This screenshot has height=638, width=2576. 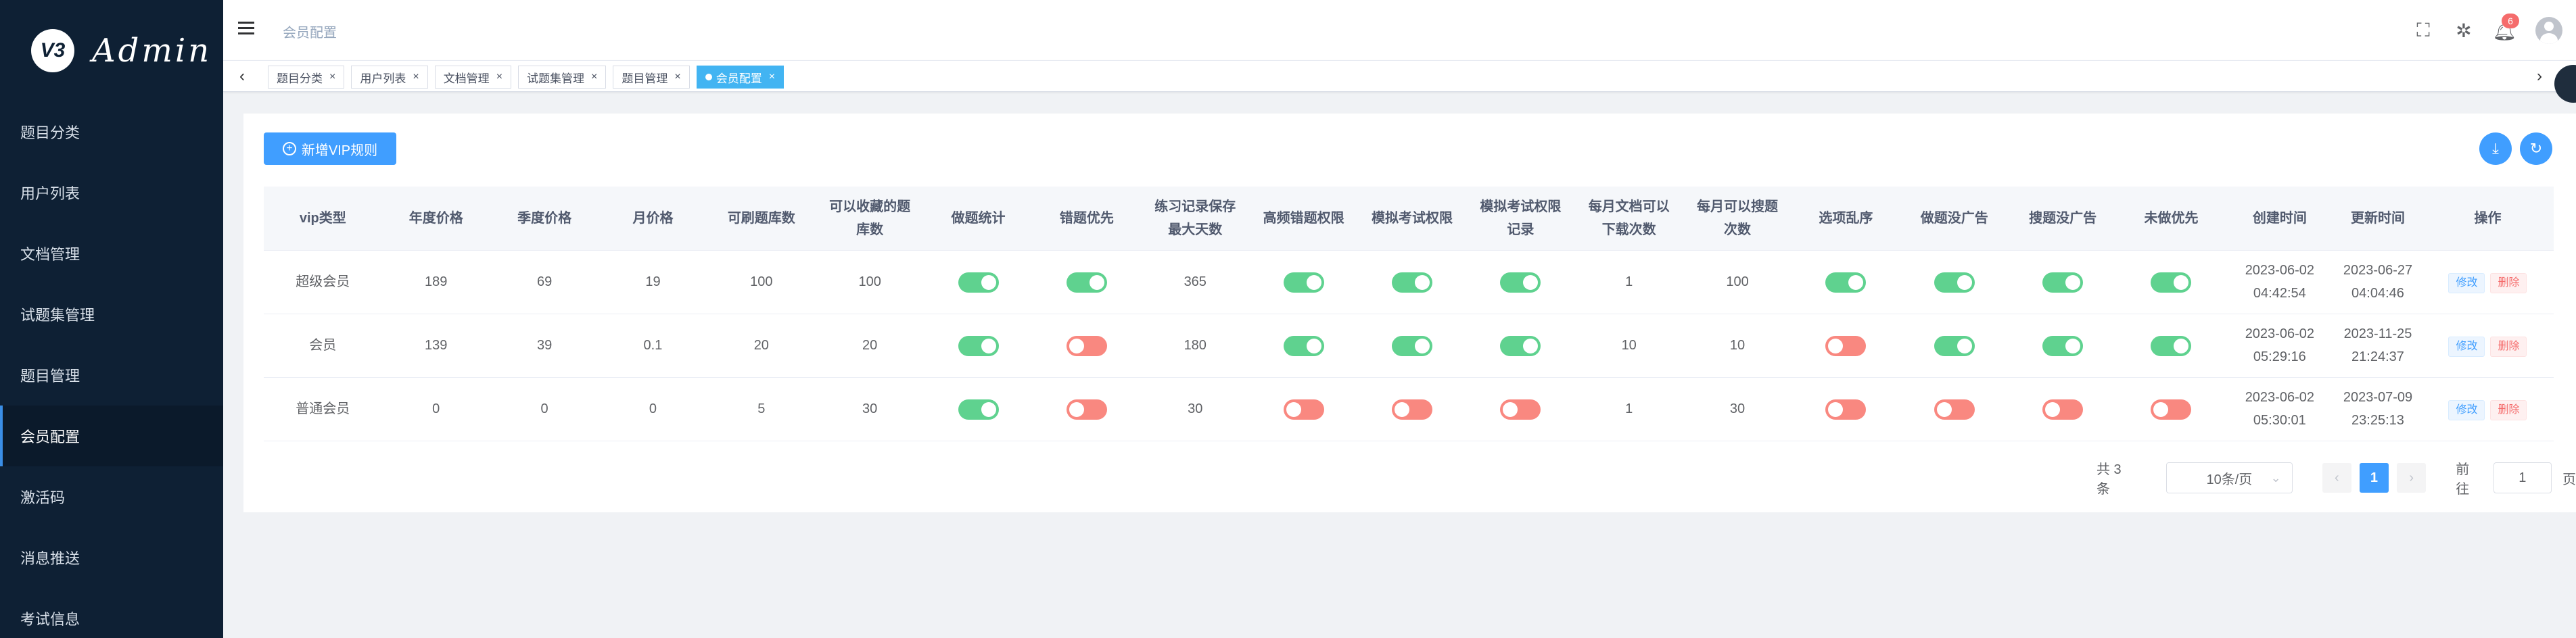 I want to click on tag-questions: 题目管理 ×, so click(x=651, y=77).